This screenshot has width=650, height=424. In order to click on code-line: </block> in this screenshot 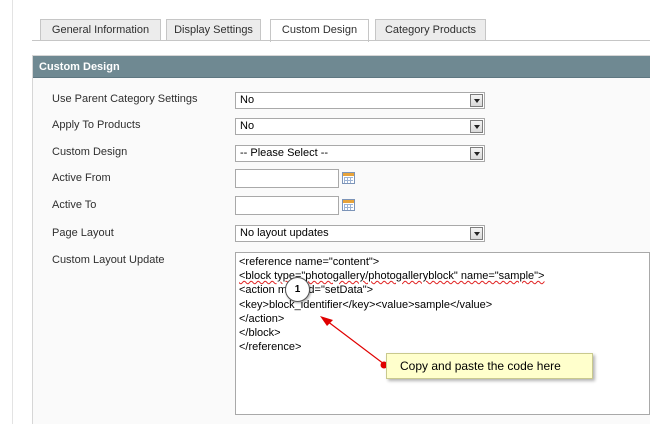, I will do `click(260, 333)`.